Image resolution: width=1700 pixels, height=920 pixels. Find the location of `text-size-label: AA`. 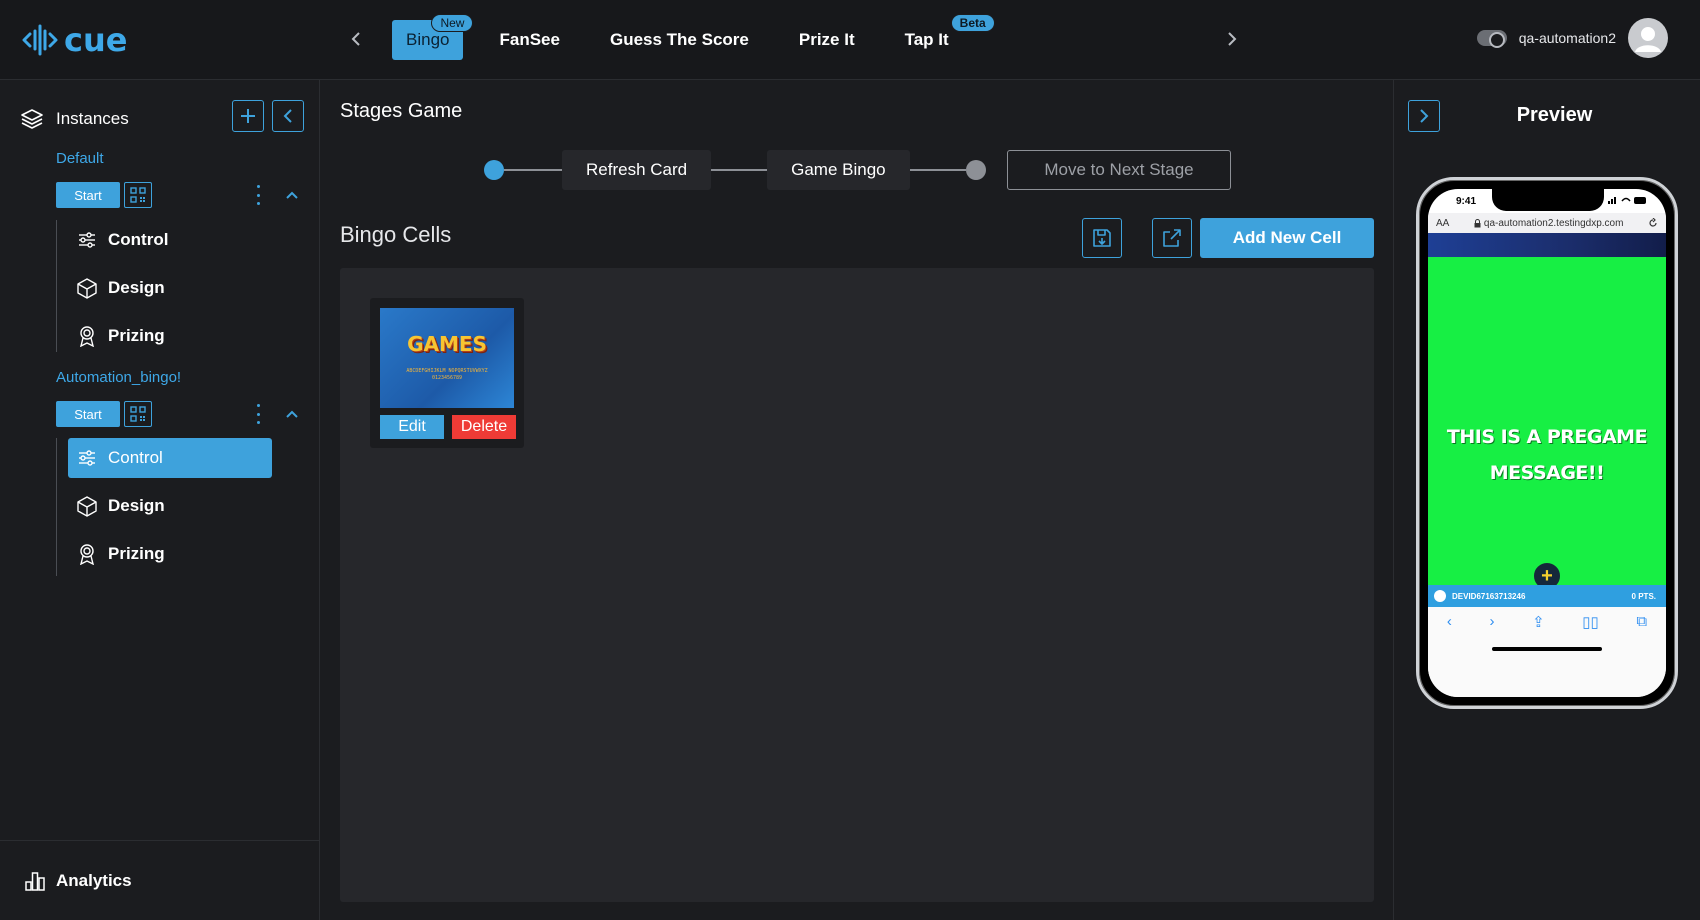

text-size-label: AA is located at coordinates (1443, 223).